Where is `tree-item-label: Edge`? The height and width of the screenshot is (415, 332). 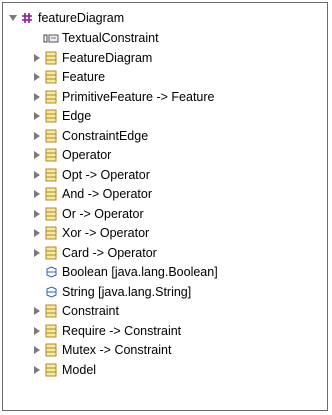
tree-item-label: Edge is located at coordinates (77, 116).